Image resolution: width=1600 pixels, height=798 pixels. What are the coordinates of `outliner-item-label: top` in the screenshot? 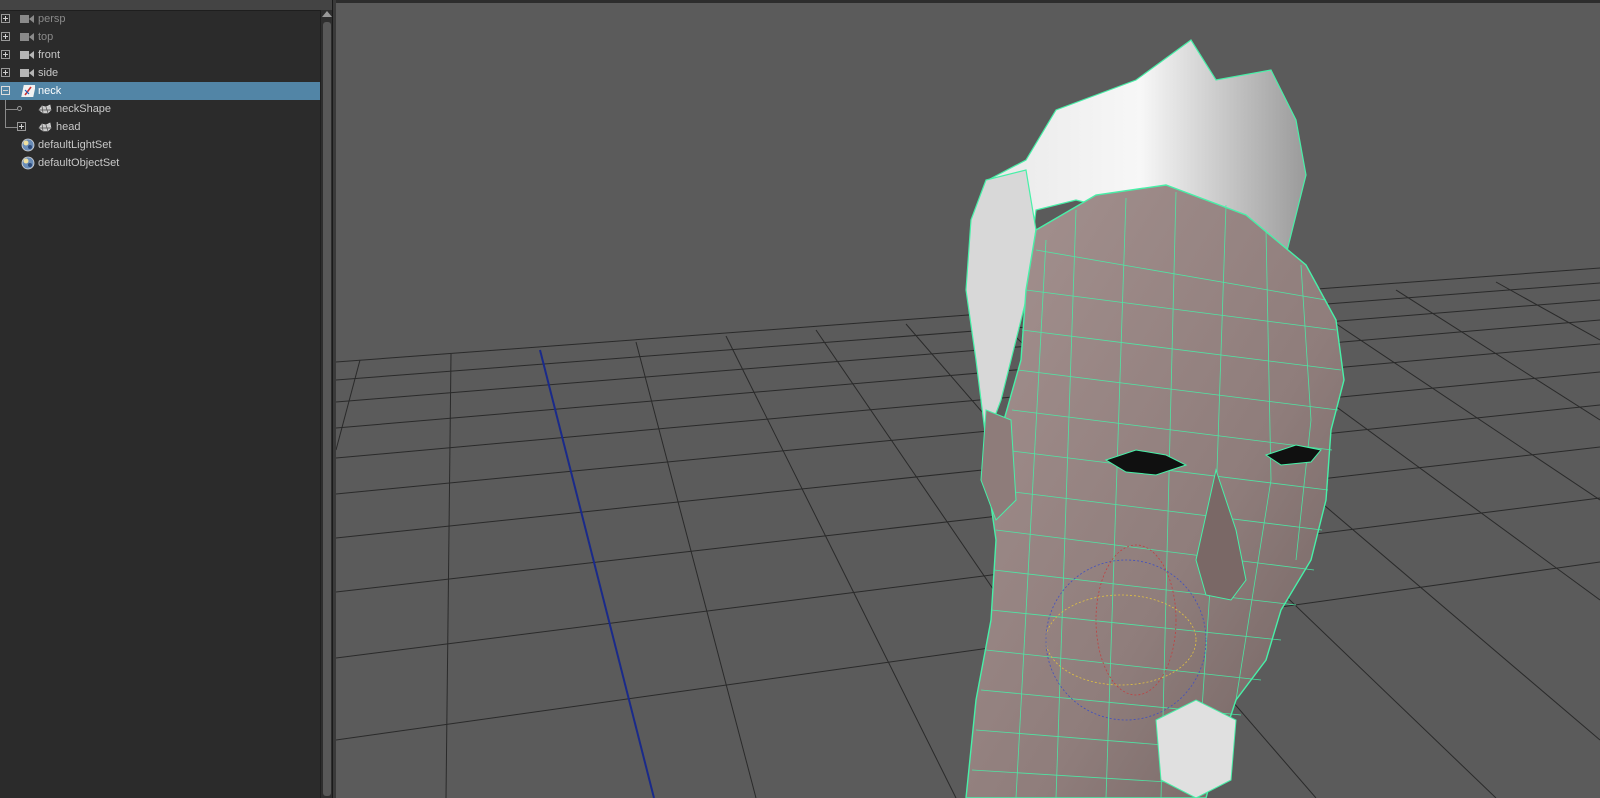 It's located at (46, 37).